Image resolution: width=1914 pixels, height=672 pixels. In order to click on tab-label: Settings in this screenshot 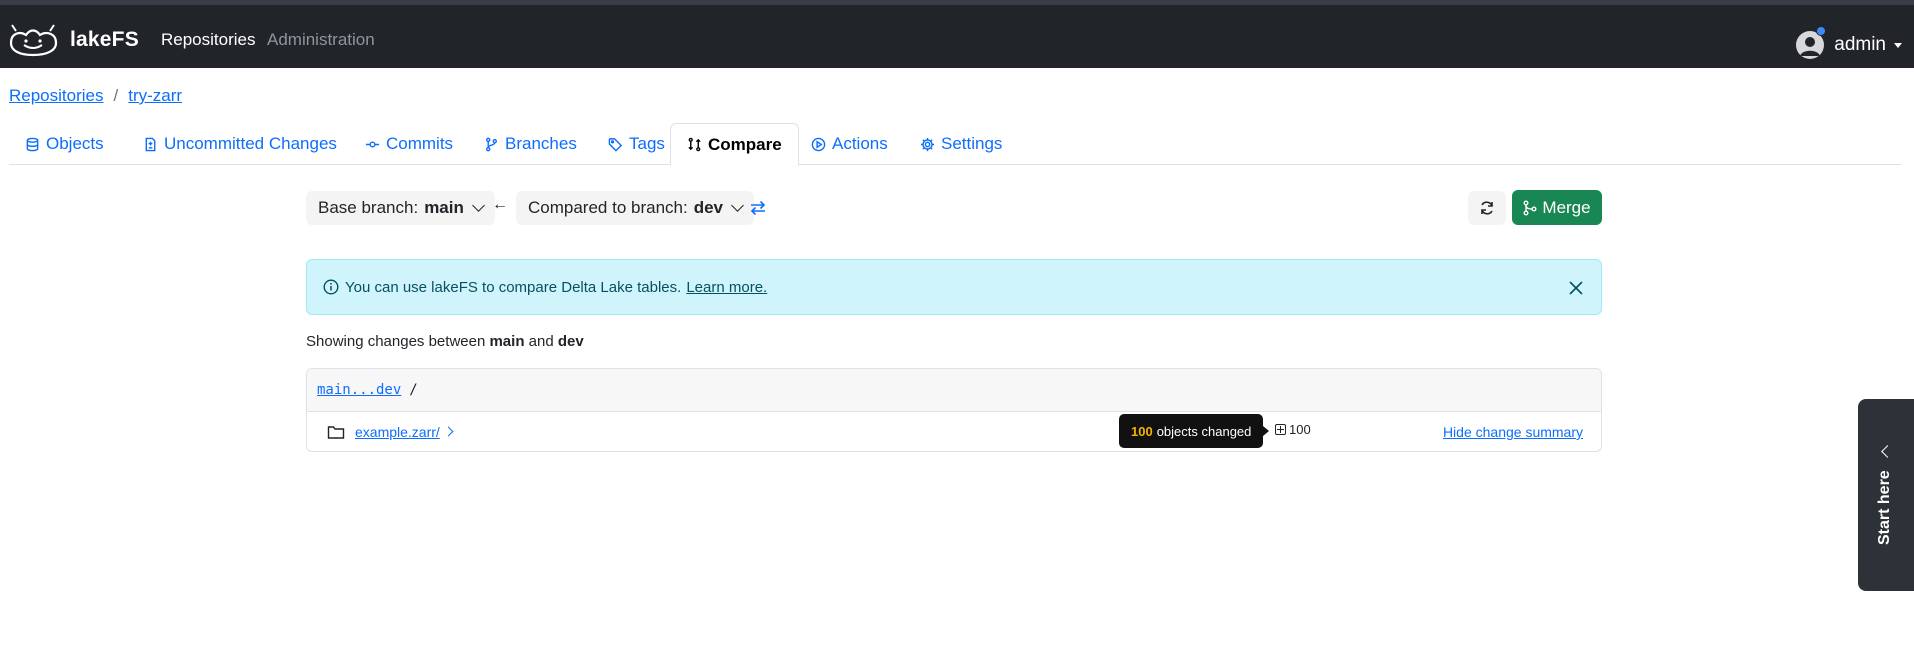, I will do `click(972, 143)`.